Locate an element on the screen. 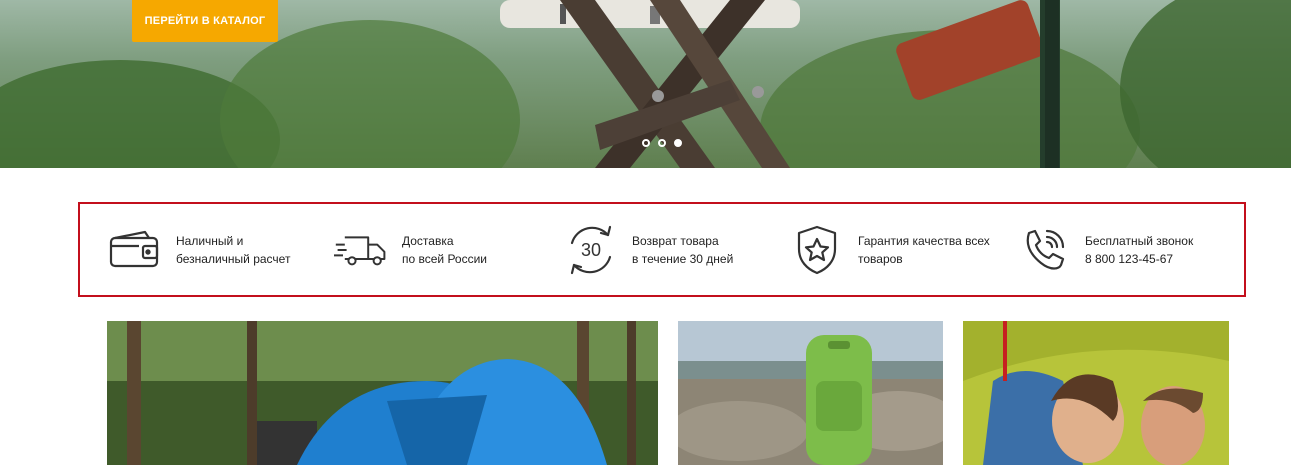 Image resolution: width=1291 pixels, height=465 pixels. feature-return: 30 Возврат товара в течение 30 дней is located at coordinates (648, 249).